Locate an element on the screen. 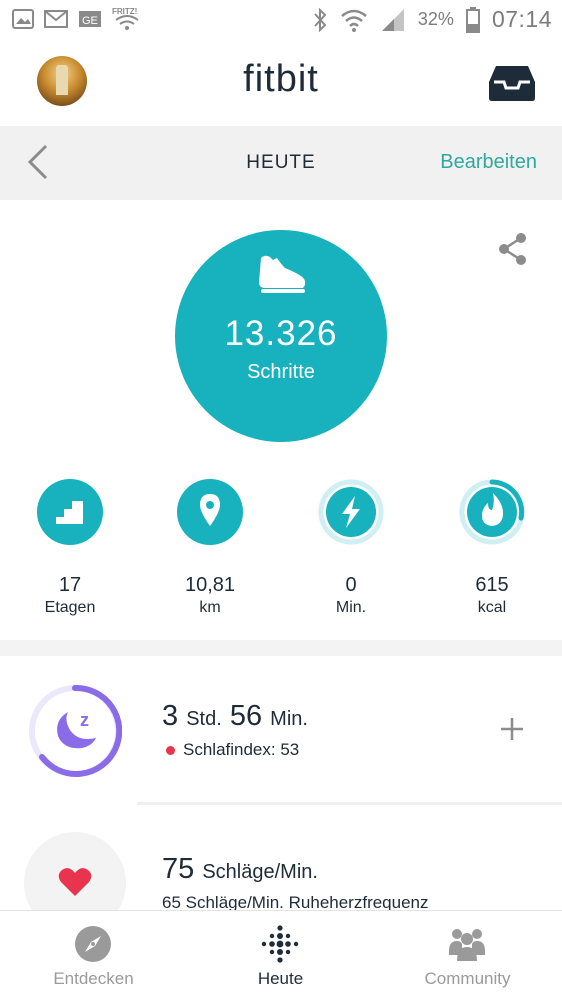 This screenshot has width=562, height=999. nav-discover: Entdecken is located at coordinates (93, 955).